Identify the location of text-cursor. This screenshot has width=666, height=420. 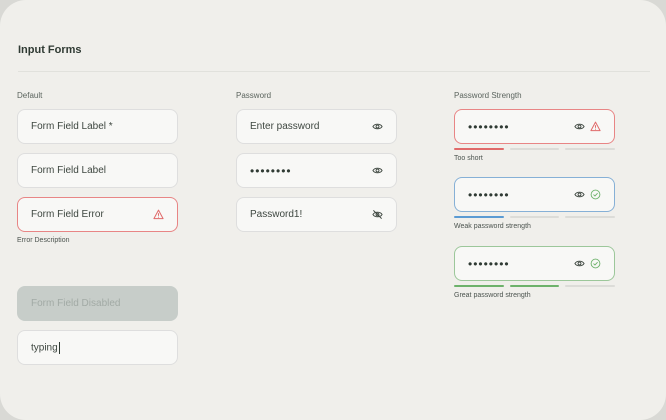
(59, 347).